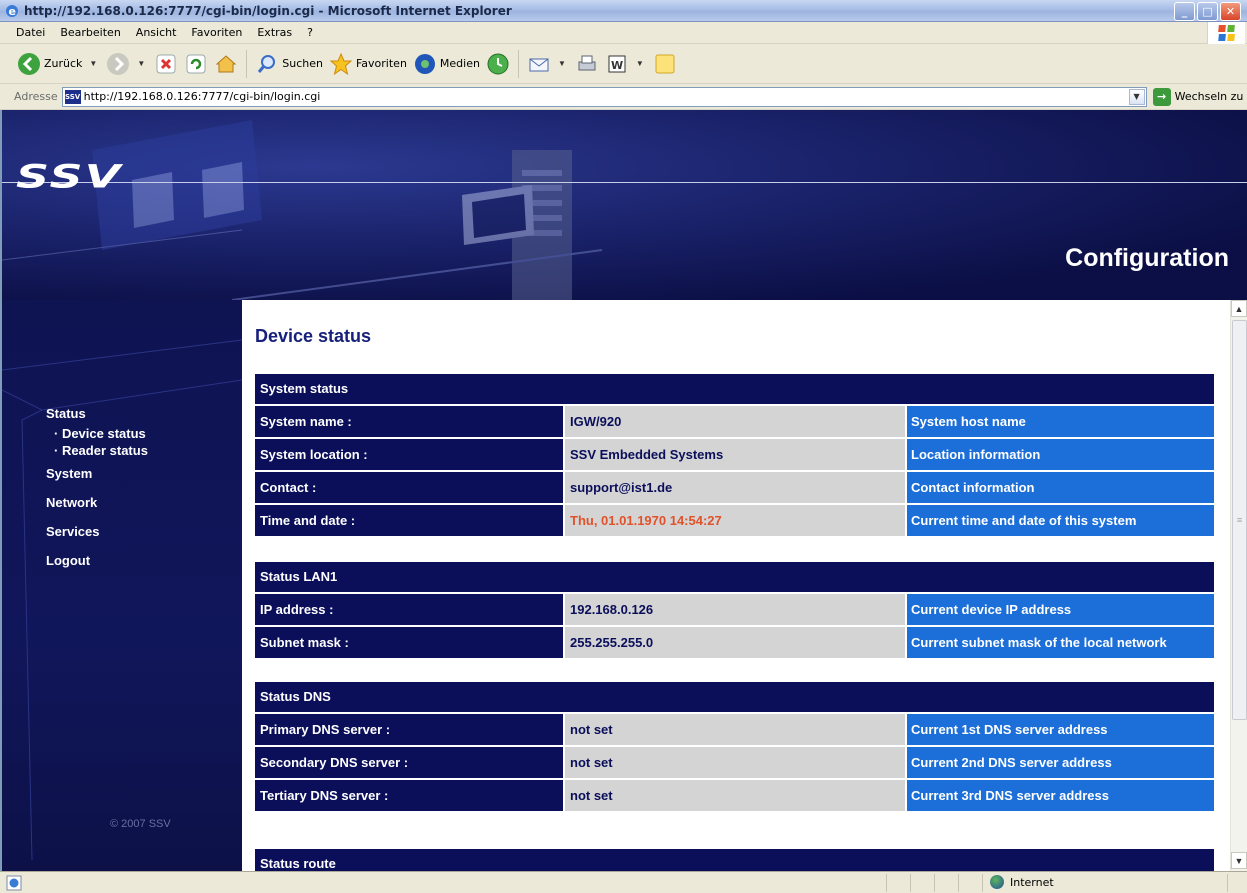 This screenshot has height=893, width=1247. What do you see at coordinates (1060, 421) in the screenshot?
I see `row-description: System host name` at bounding box center [1060, 421].